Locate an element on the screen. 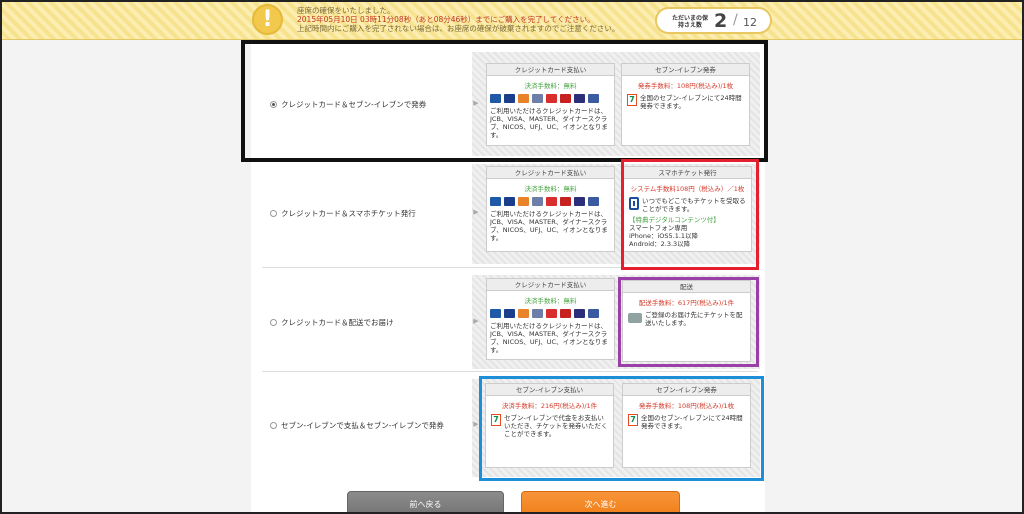 This screenshot has height=514, width=1024. counter-total: 12 is located at coordinates (750, 22).